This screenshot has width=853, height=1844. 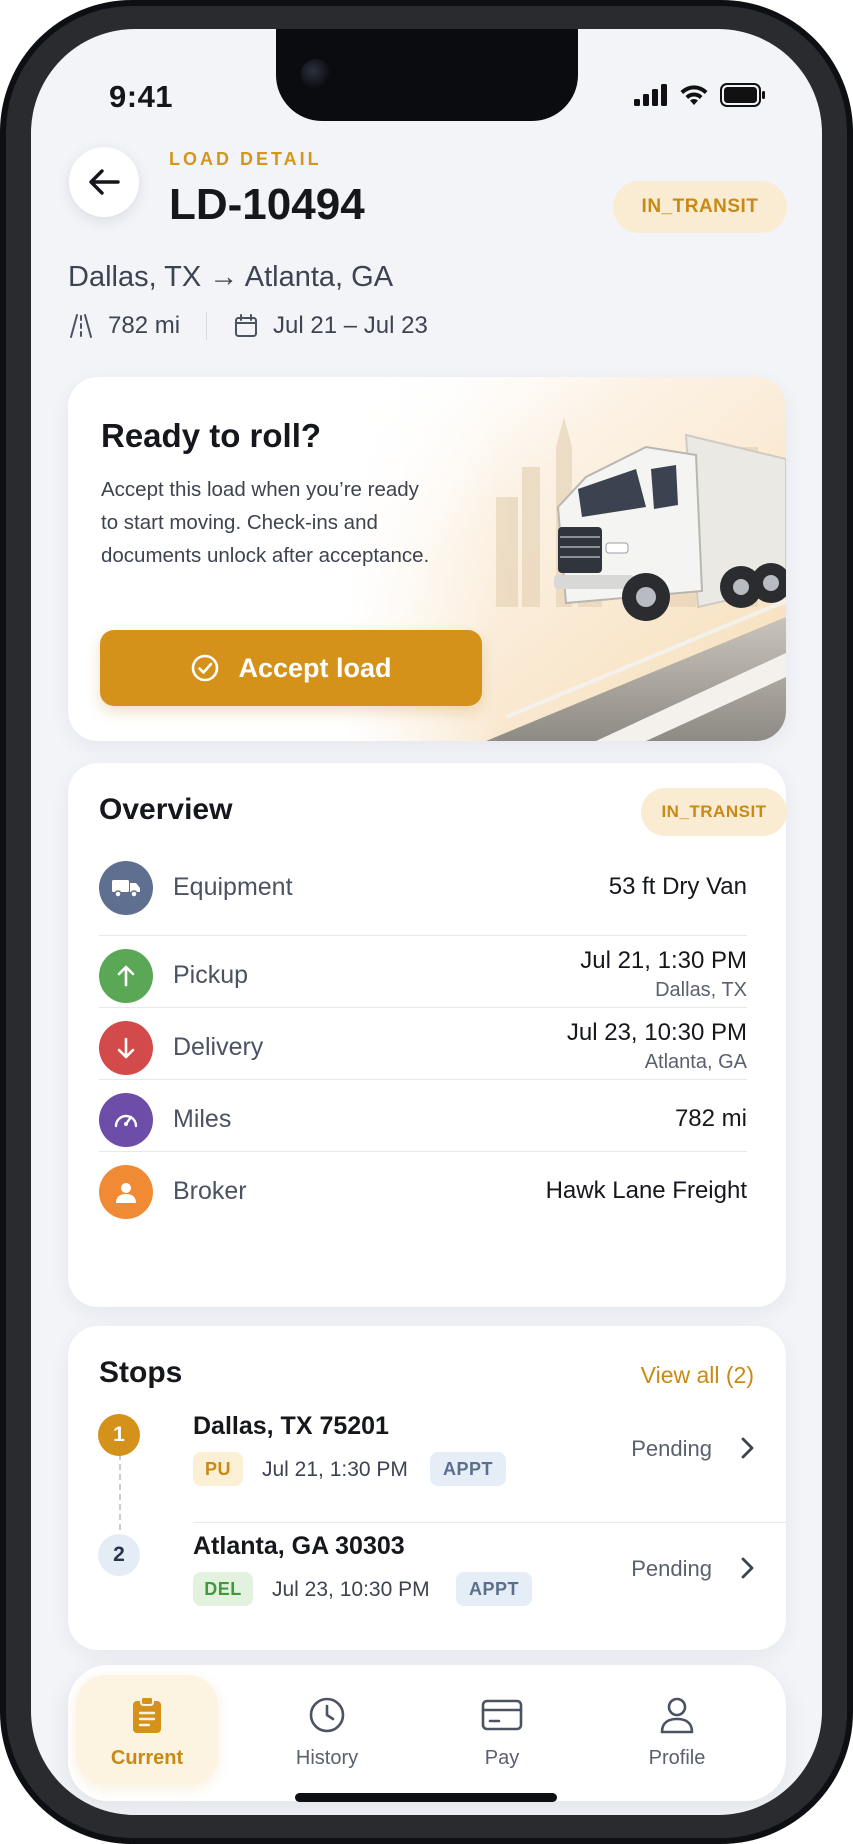 What do you see at coordinates (223, 1589) in the screenshot?
I see `stop-type-tag: DEL` at bounding box center [223, 1589].